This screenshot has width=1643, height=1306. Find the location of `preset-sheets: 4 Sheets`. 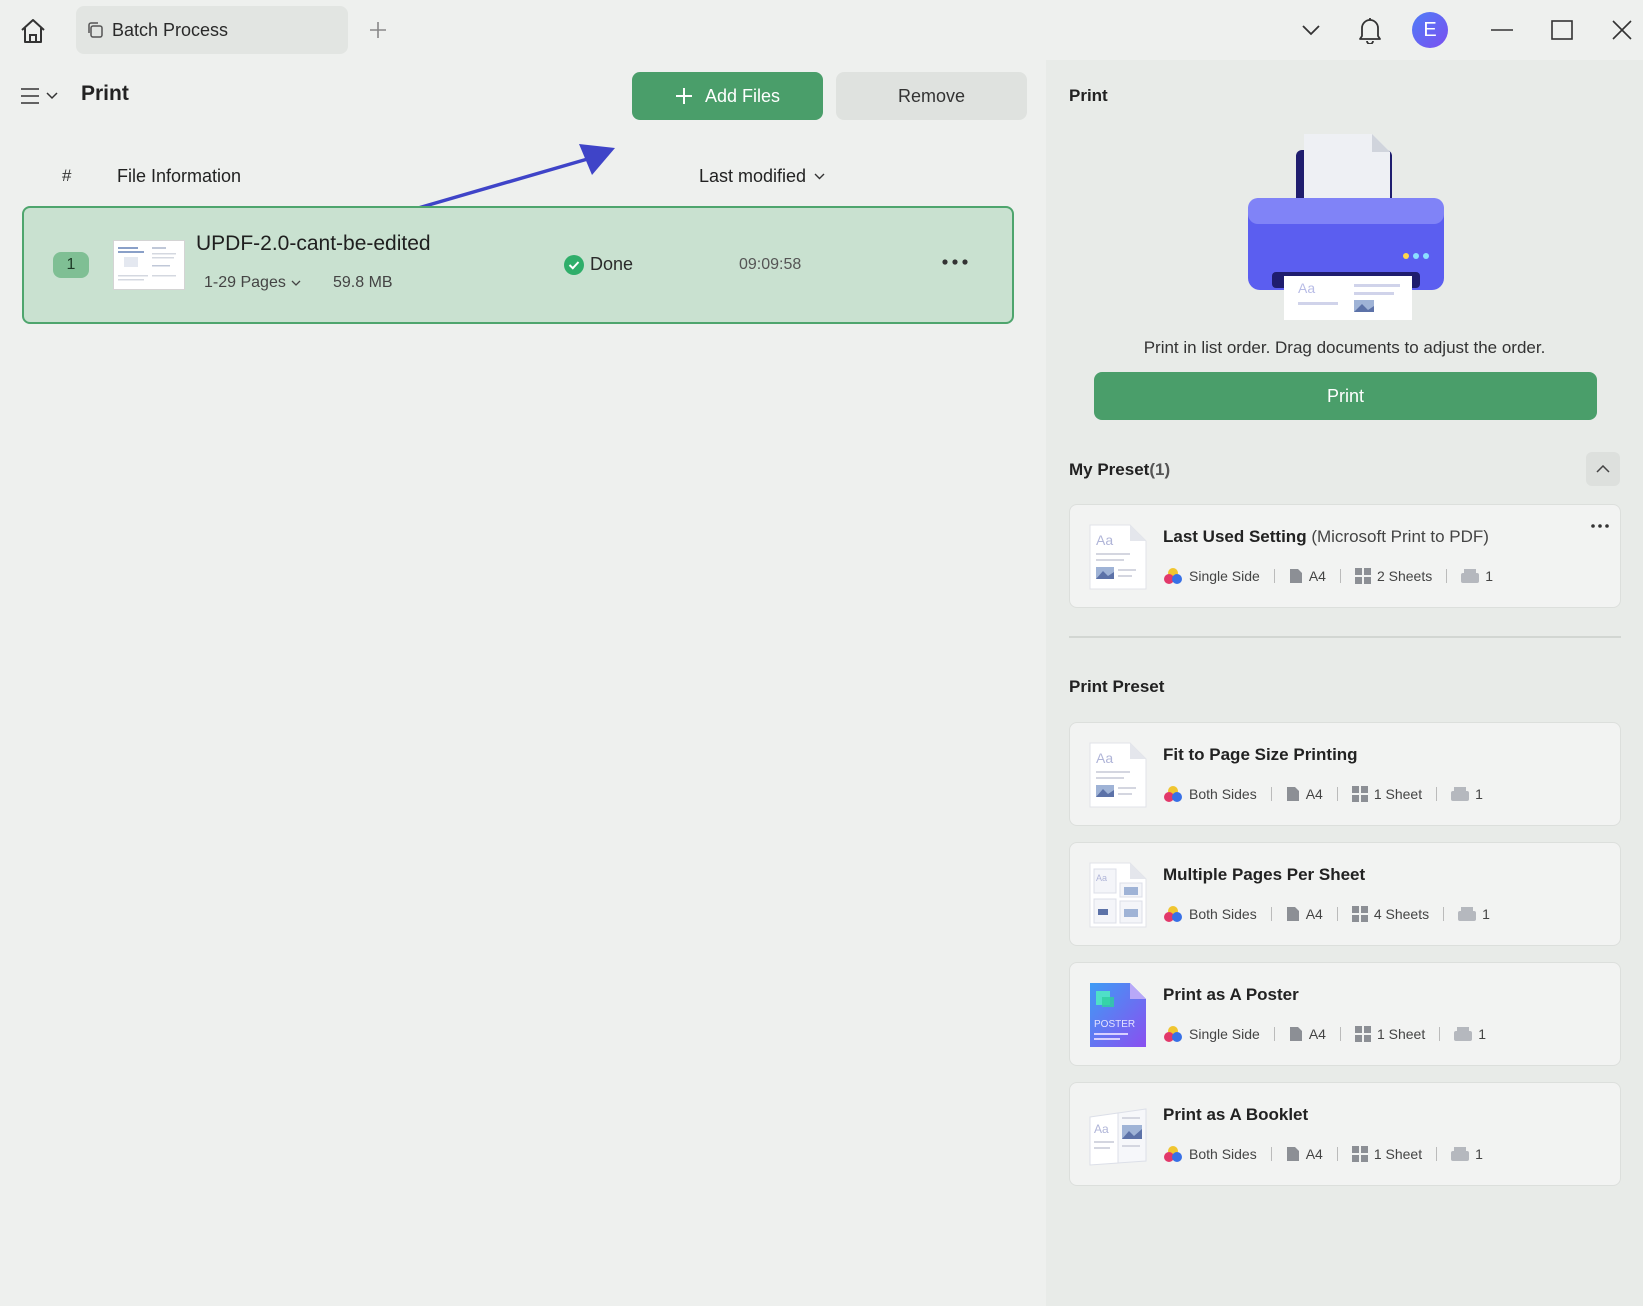

preset-sheets: 4 Sheets is located at coordinates (1401, 914).